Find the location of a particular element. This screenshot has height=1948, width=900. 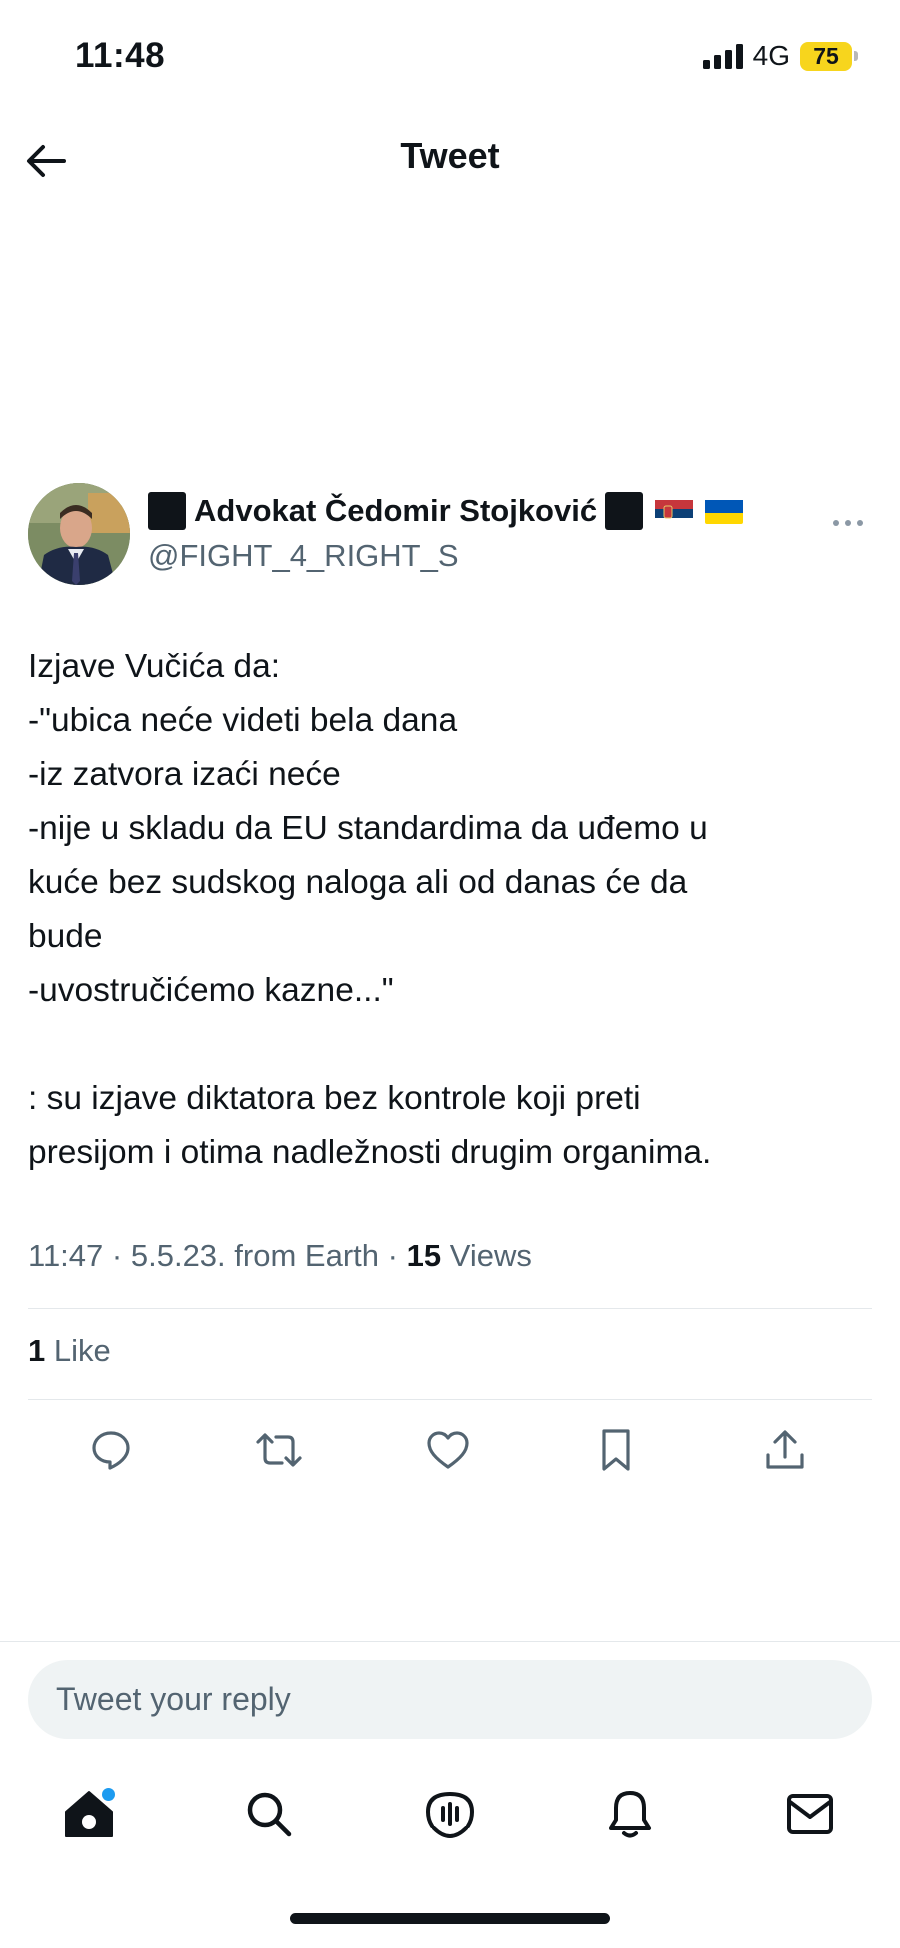

share-icon is located at coordinates (785, 1449).